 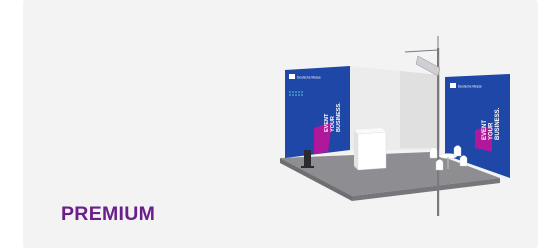 I want to click on package-title: PREMIUM, so click(x=108, y=214).